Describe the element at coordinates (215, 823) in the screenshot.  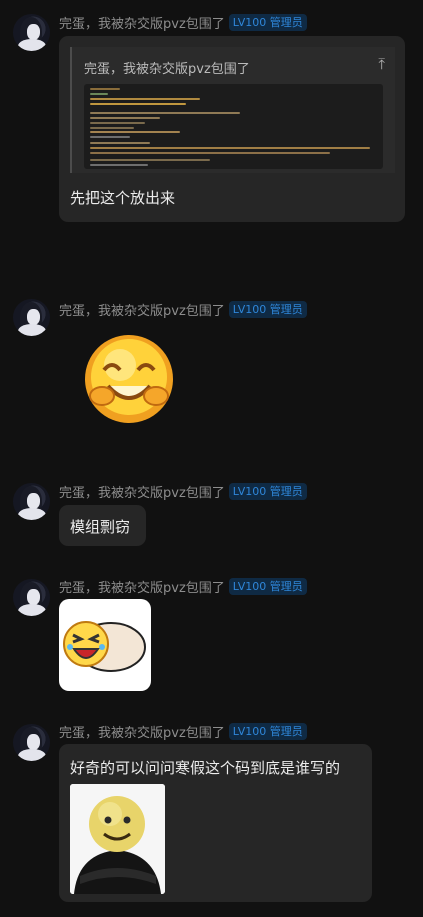
I see `message-bubble: 好奇的可以问问寒假这个码到底是谁写的` at that location.